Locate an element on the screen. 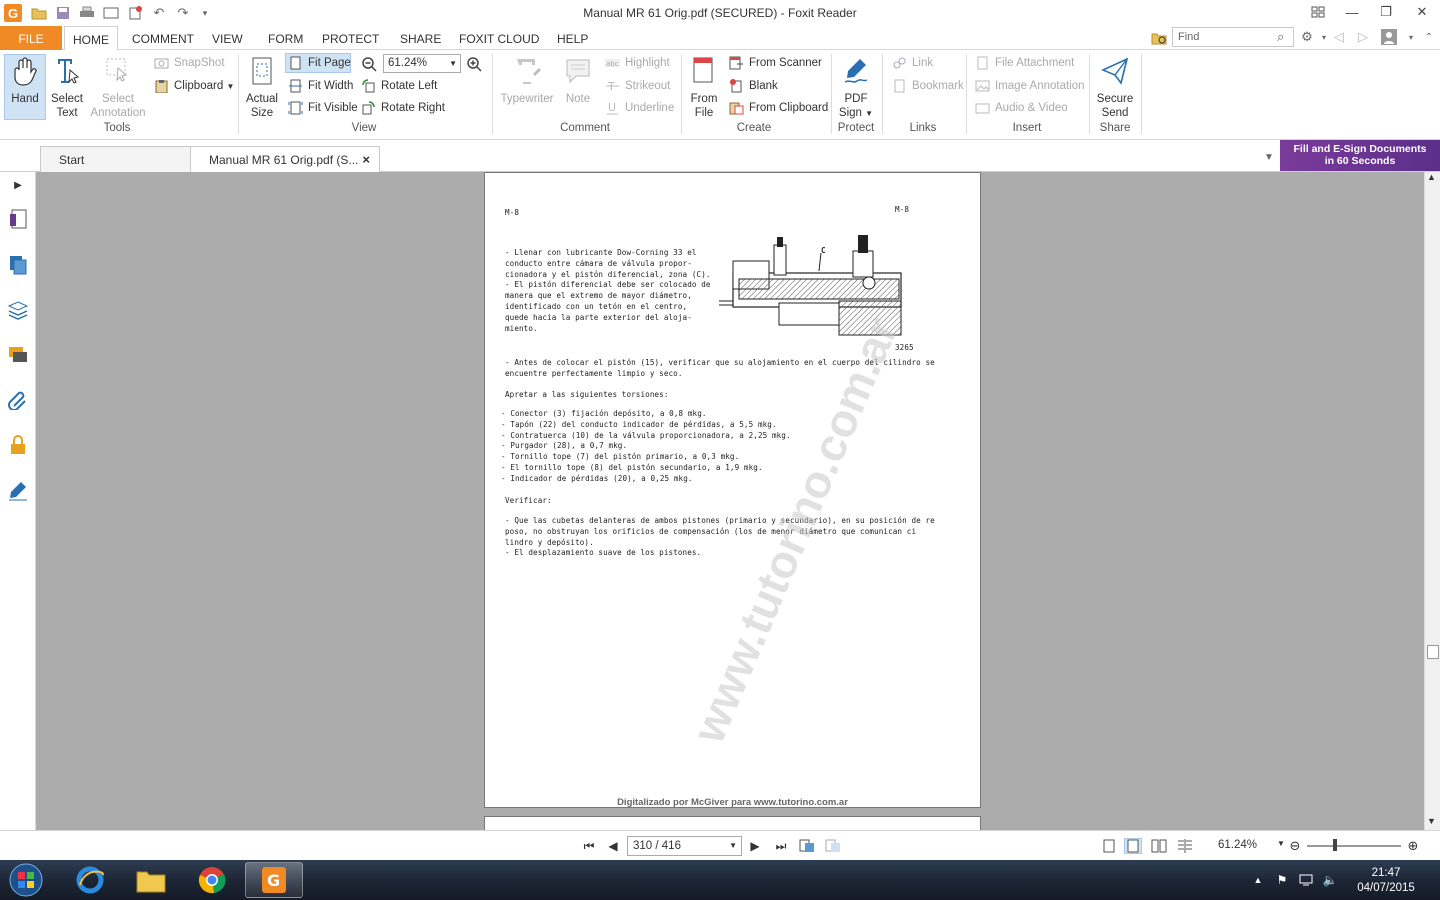  audio-video-button: Audio & Video is located at coordinates (1020, 108).